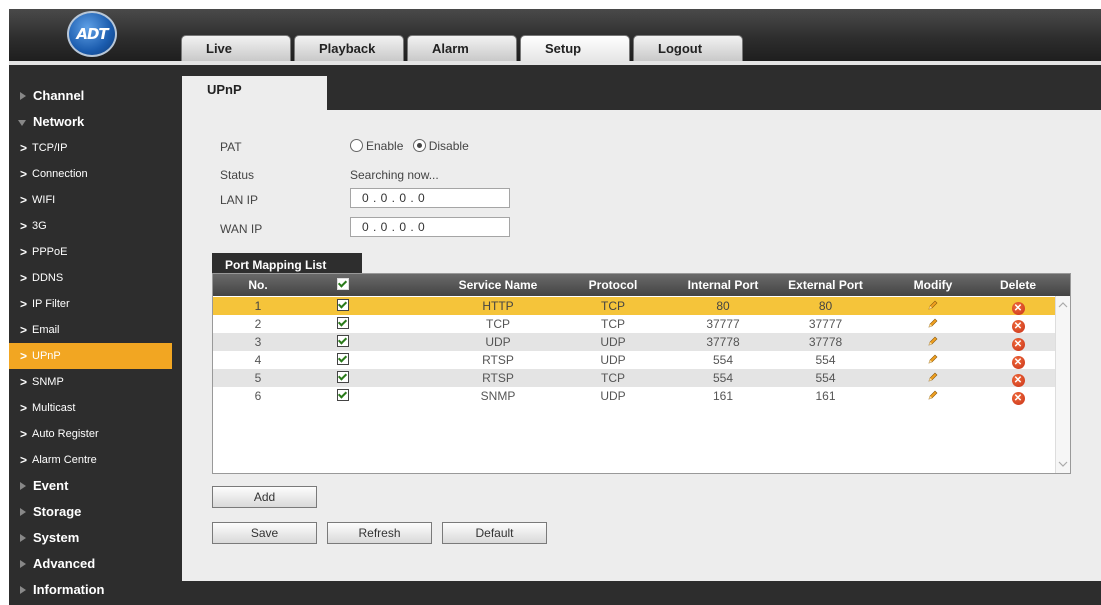 The width and height of the screenshot is (1101, 605). What do you see at coordinates (641, 306) in the screenshot?
I see `table-row: 1 HTTP TCP 80 80 ✕` at bounding box center [641, 306].